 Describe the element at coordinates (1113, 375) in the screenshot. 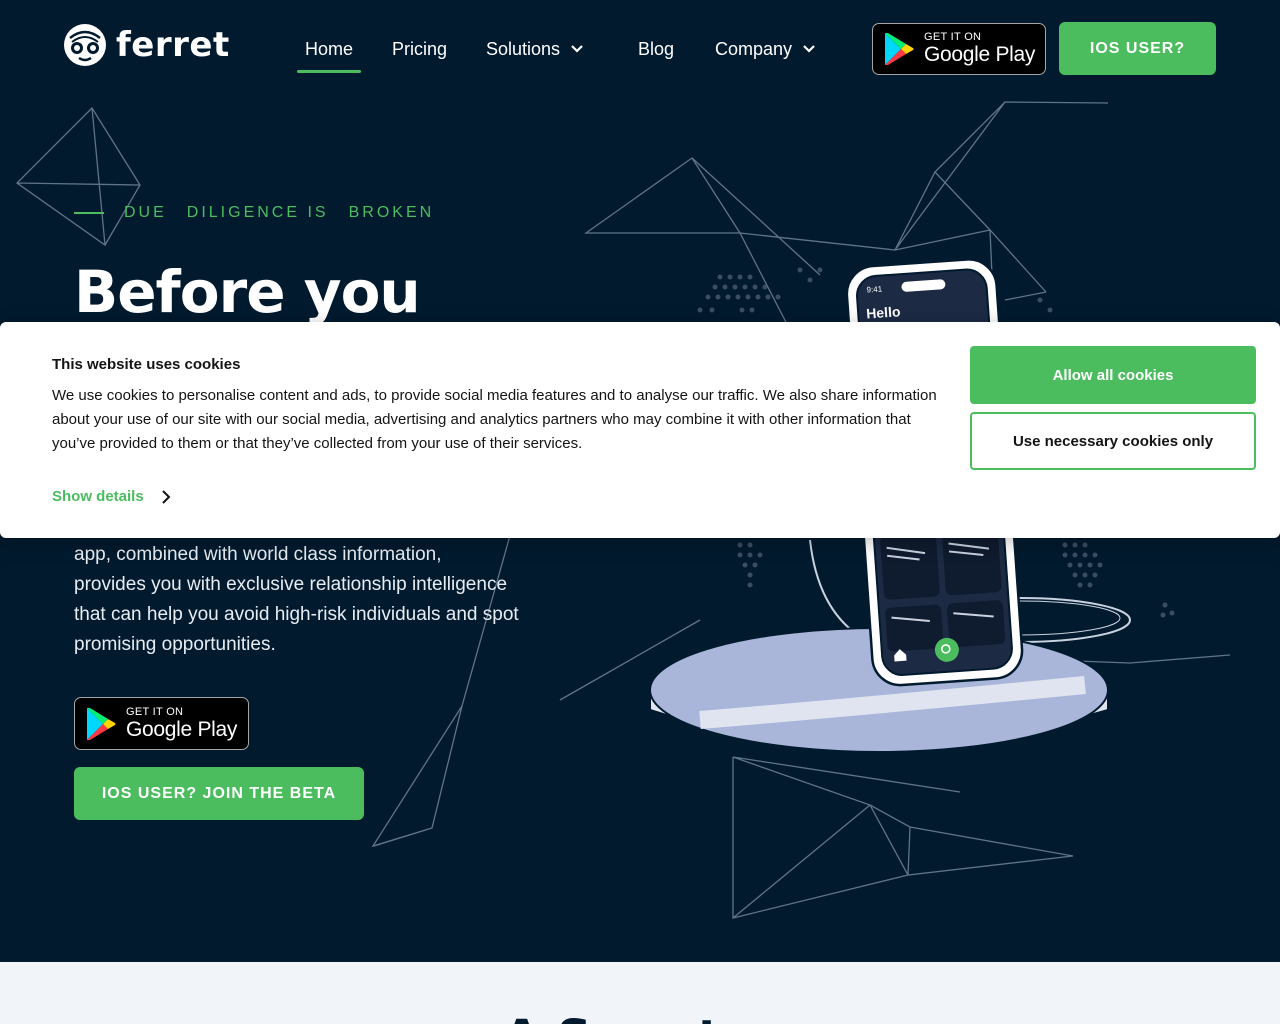

I see `allow-all-cookies-button: Allow all cookies` at that location.